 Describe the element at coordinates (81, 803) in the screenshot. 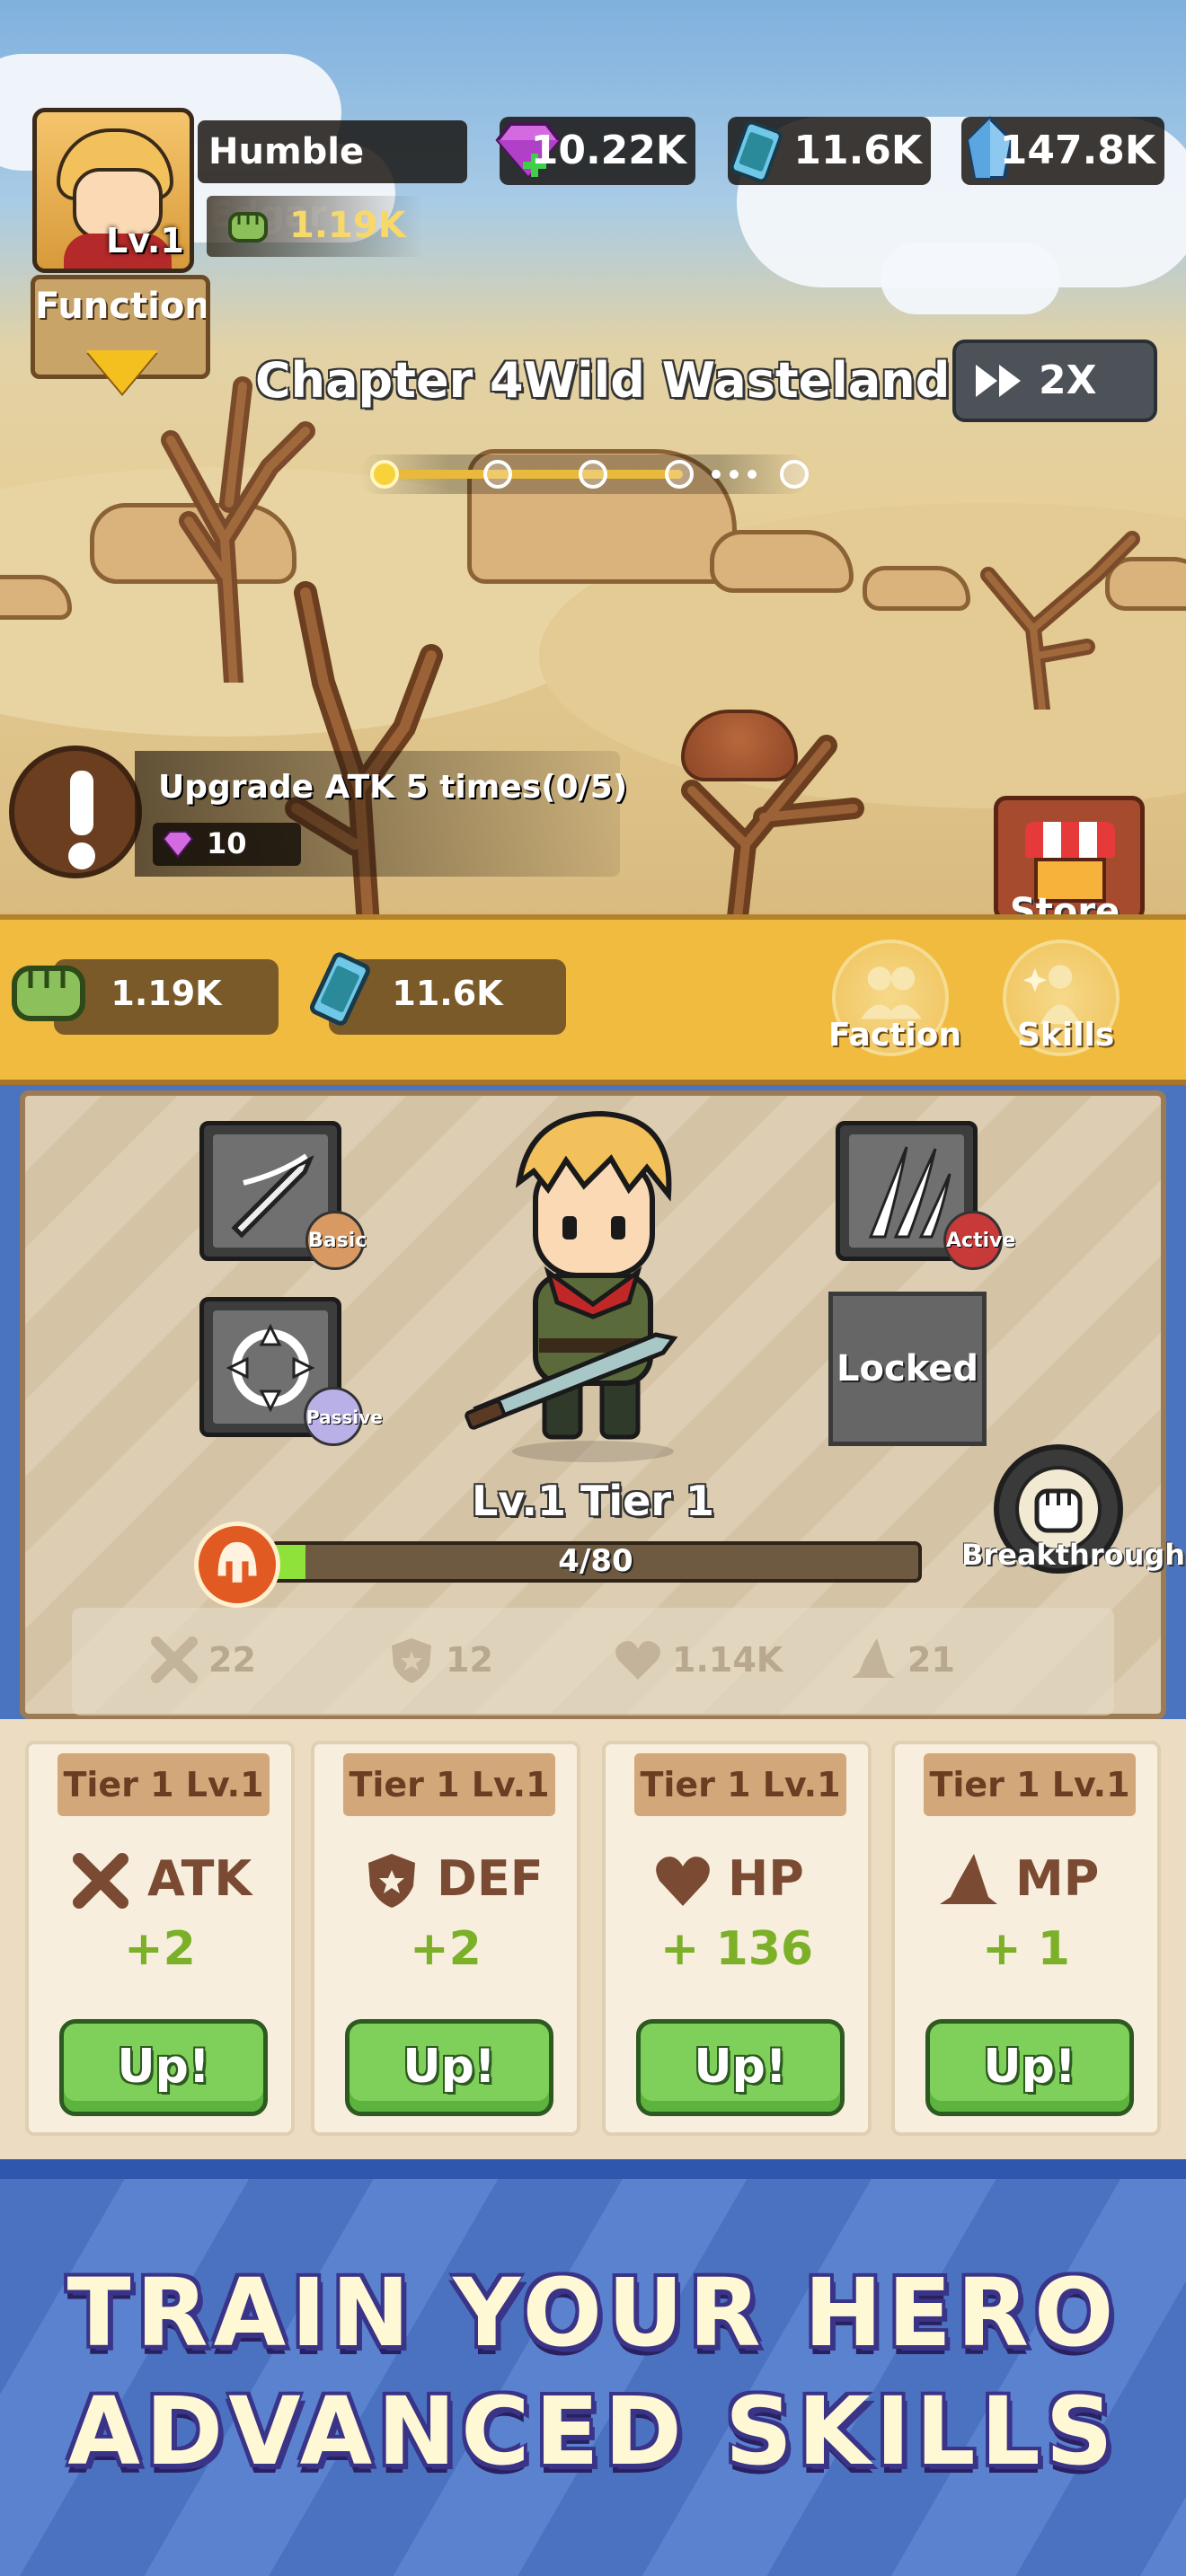

I see `exclamation-bar` at that location.